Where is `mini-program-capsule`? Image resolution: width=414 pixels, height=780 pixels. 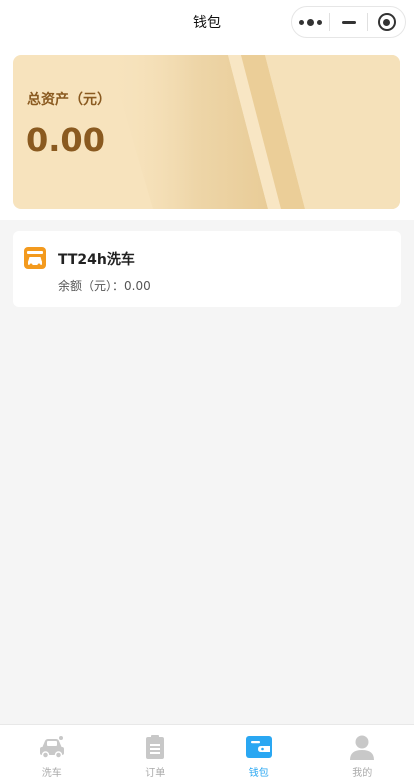 mini-program-capsule is located at coordinates (348, 22).